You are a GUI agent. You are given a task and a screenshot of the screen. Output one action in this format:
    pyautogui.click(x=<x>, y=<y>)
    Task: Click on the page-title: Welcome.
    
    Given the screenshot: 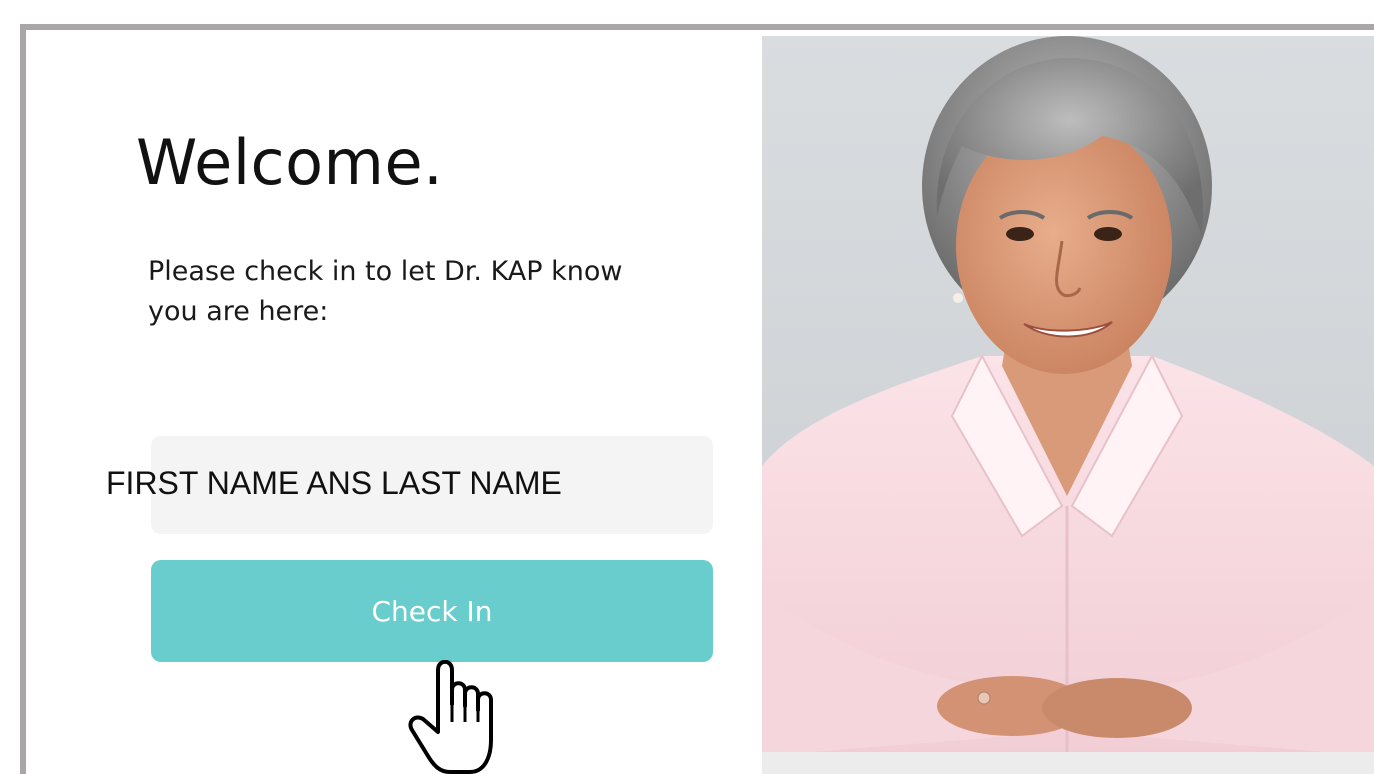 What is the action you would take?
    pyautogui.click(x=290, y=162)
    